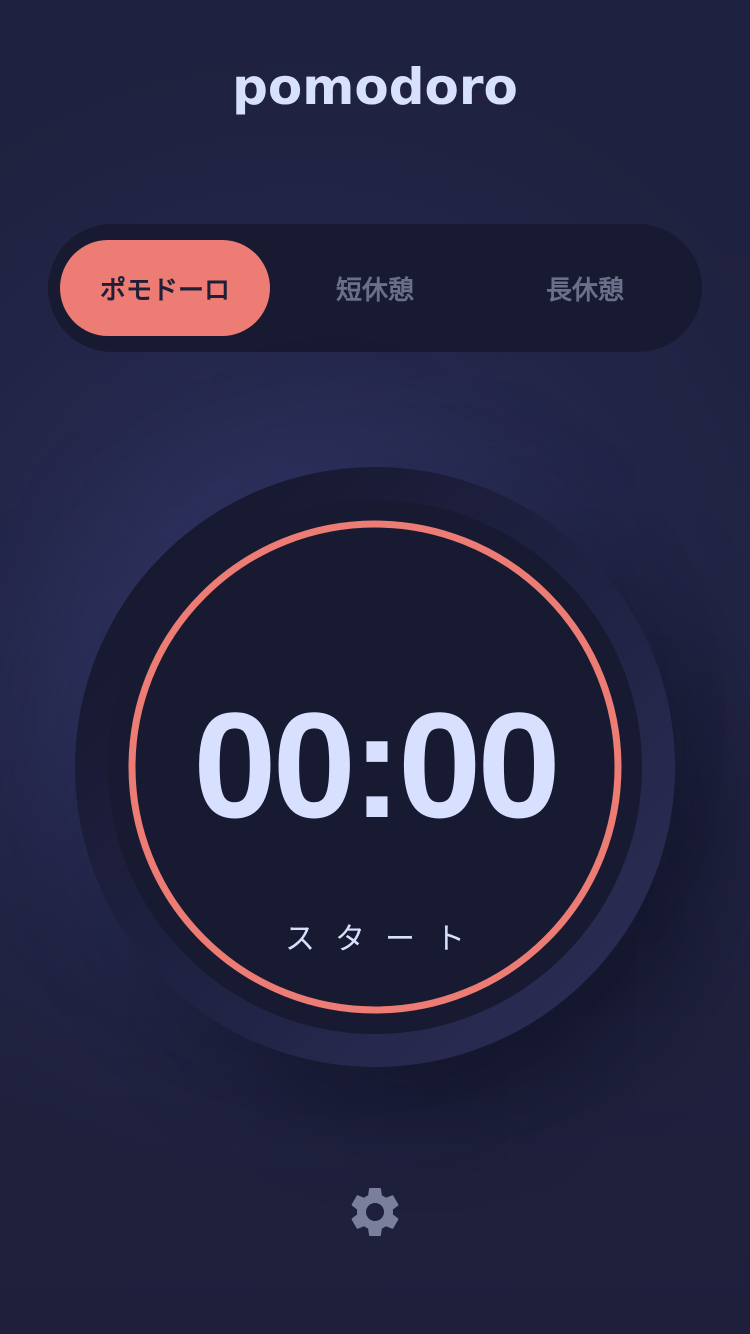 The height and width of the screenshot is (1334, 750). I want to click on start-button: スタート, so click(375, 936).